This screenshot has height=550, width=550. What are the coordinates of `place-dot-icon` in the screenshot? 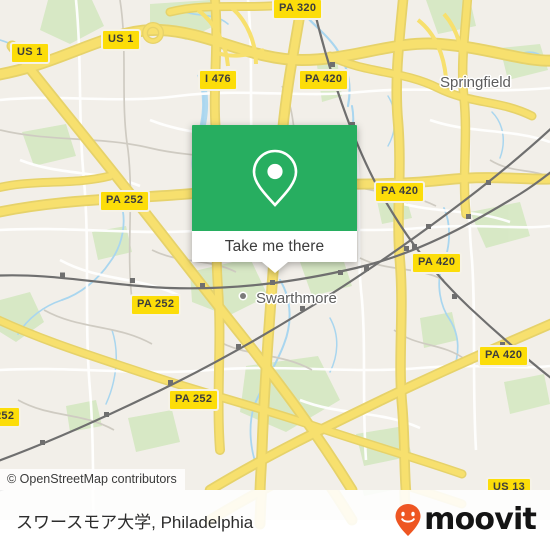 It's located at (243, 296).